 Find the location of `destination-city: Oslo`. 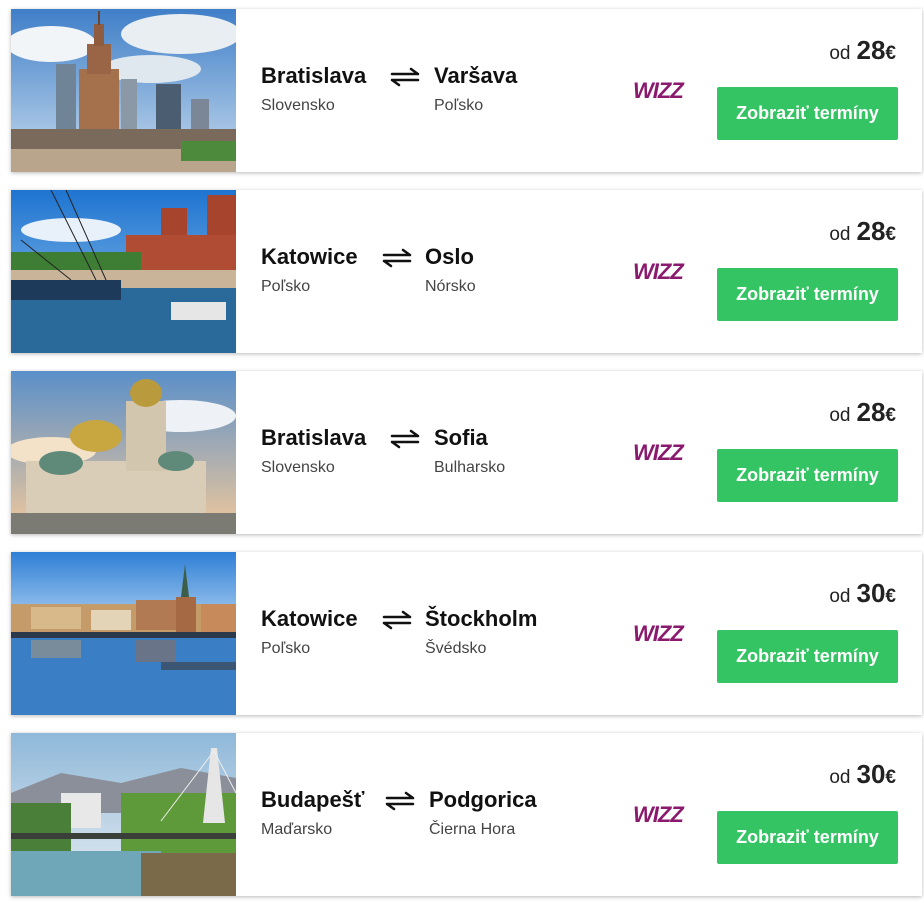

destination-city: Oslo is located at coordinates (449, 256).